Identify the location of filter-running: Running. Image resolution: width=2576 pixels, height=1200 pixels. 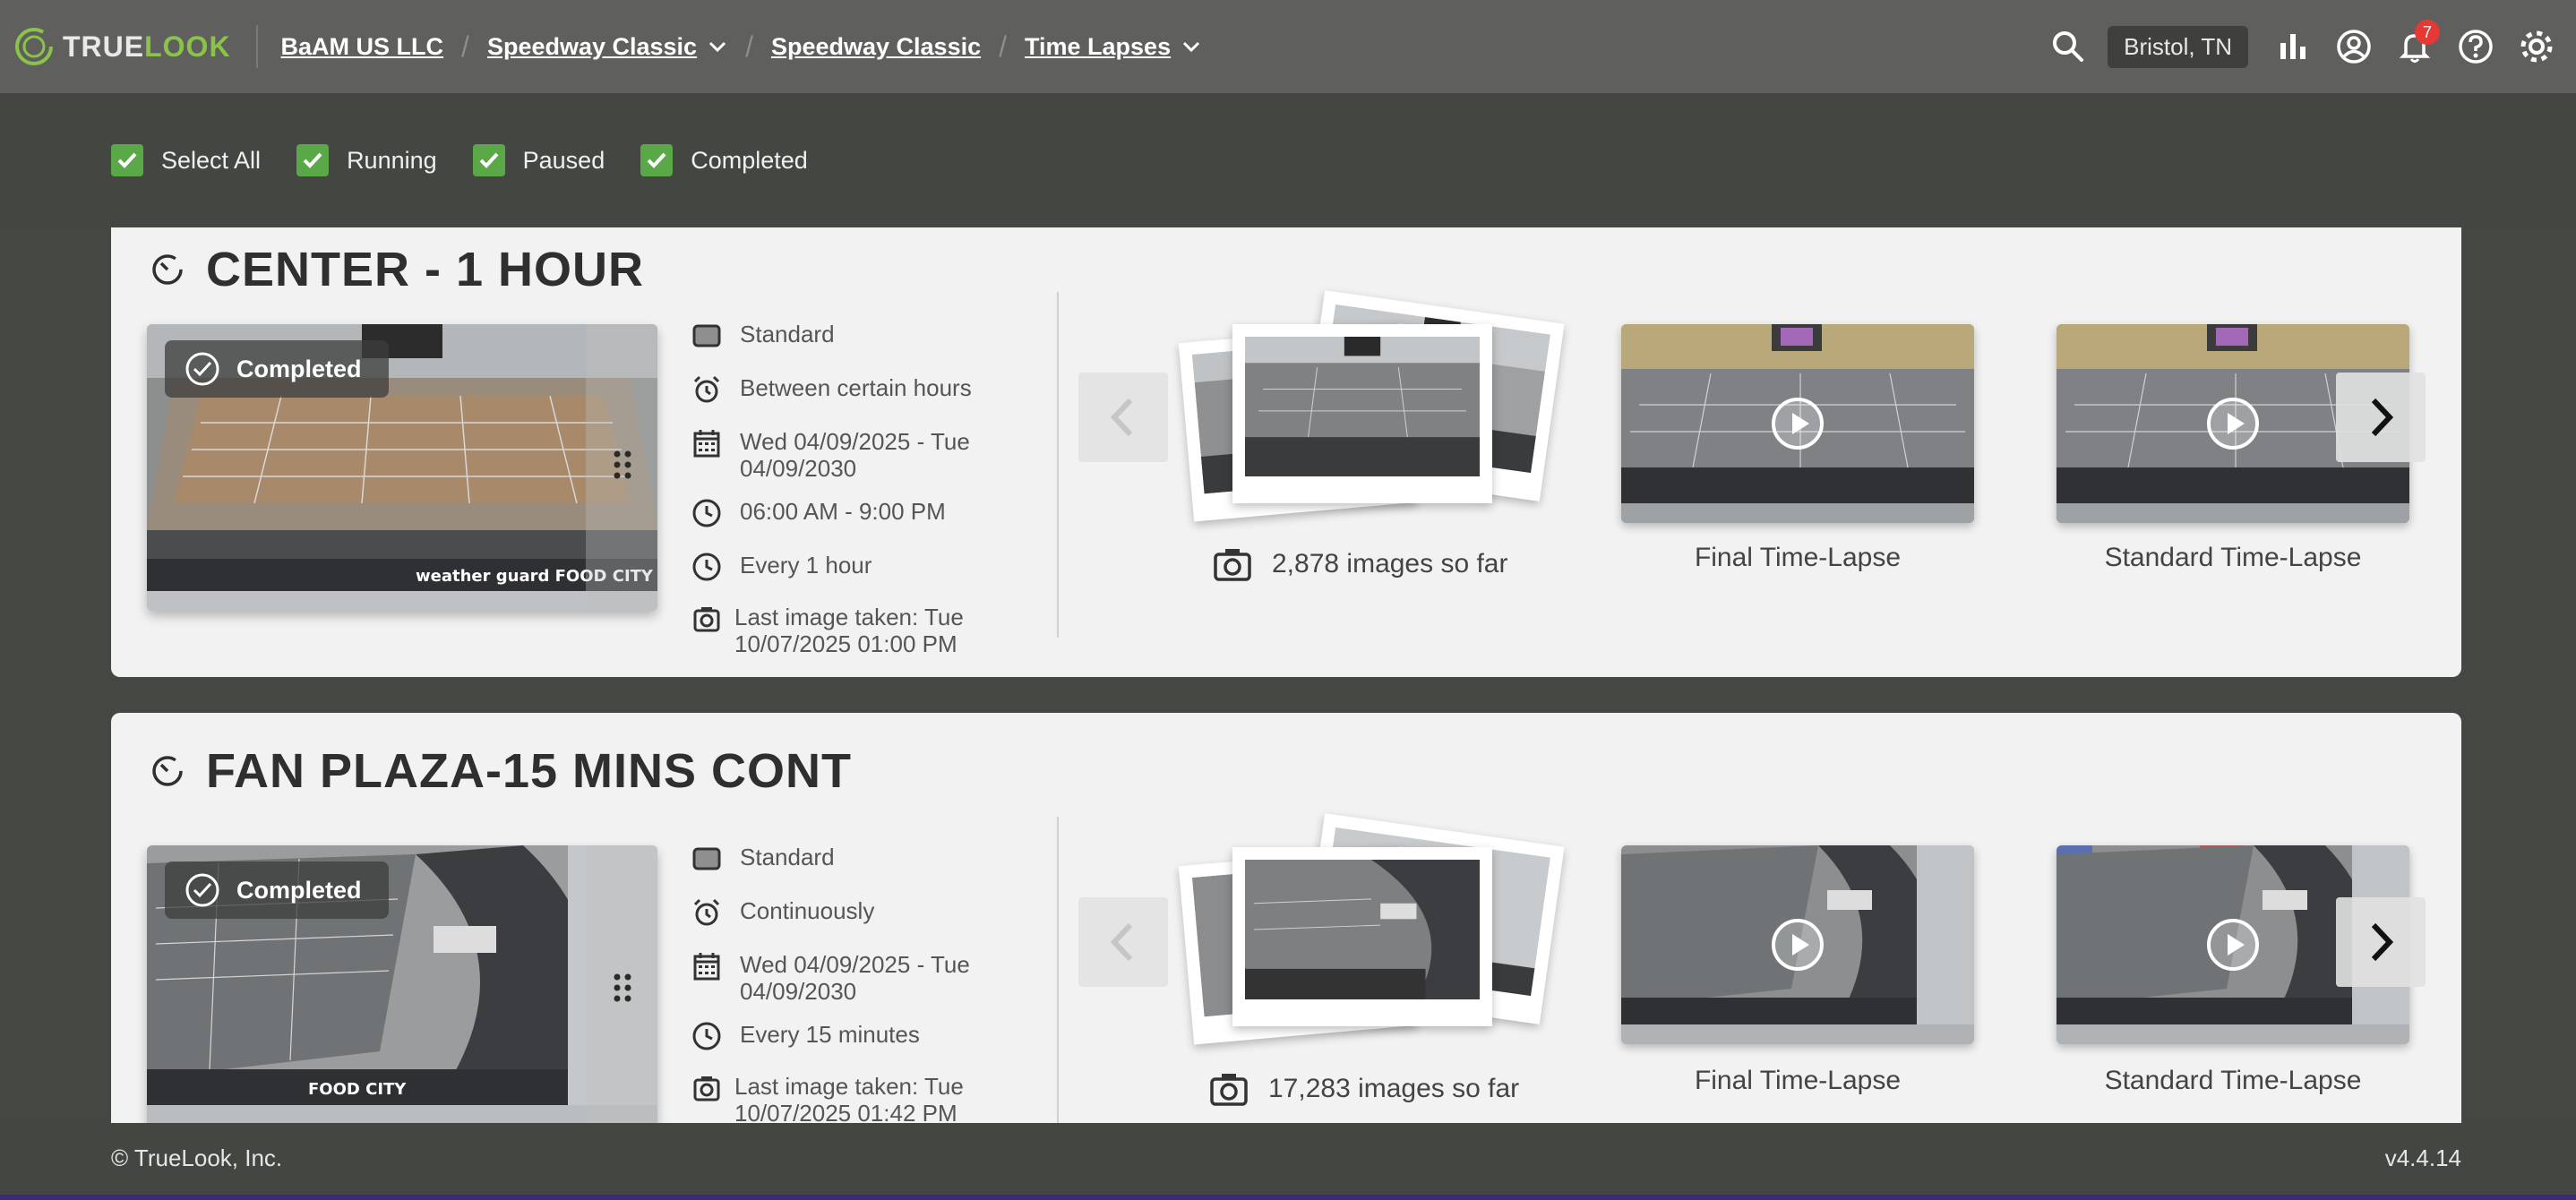
(366, 160).